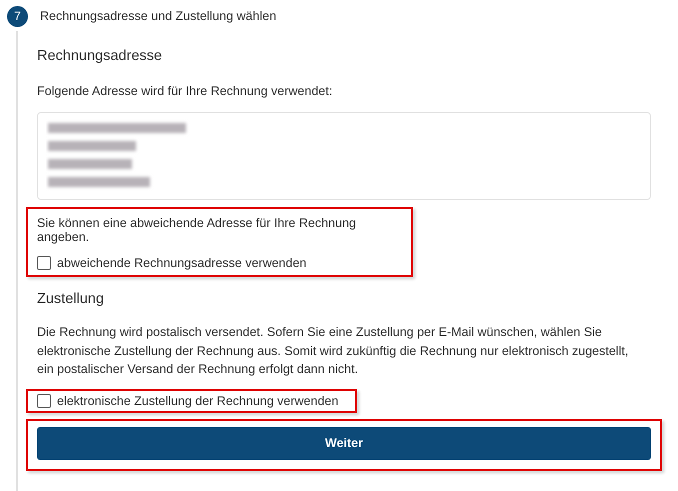  I want to click on section-heading: Rechnungsadresse, so click(100, 56).